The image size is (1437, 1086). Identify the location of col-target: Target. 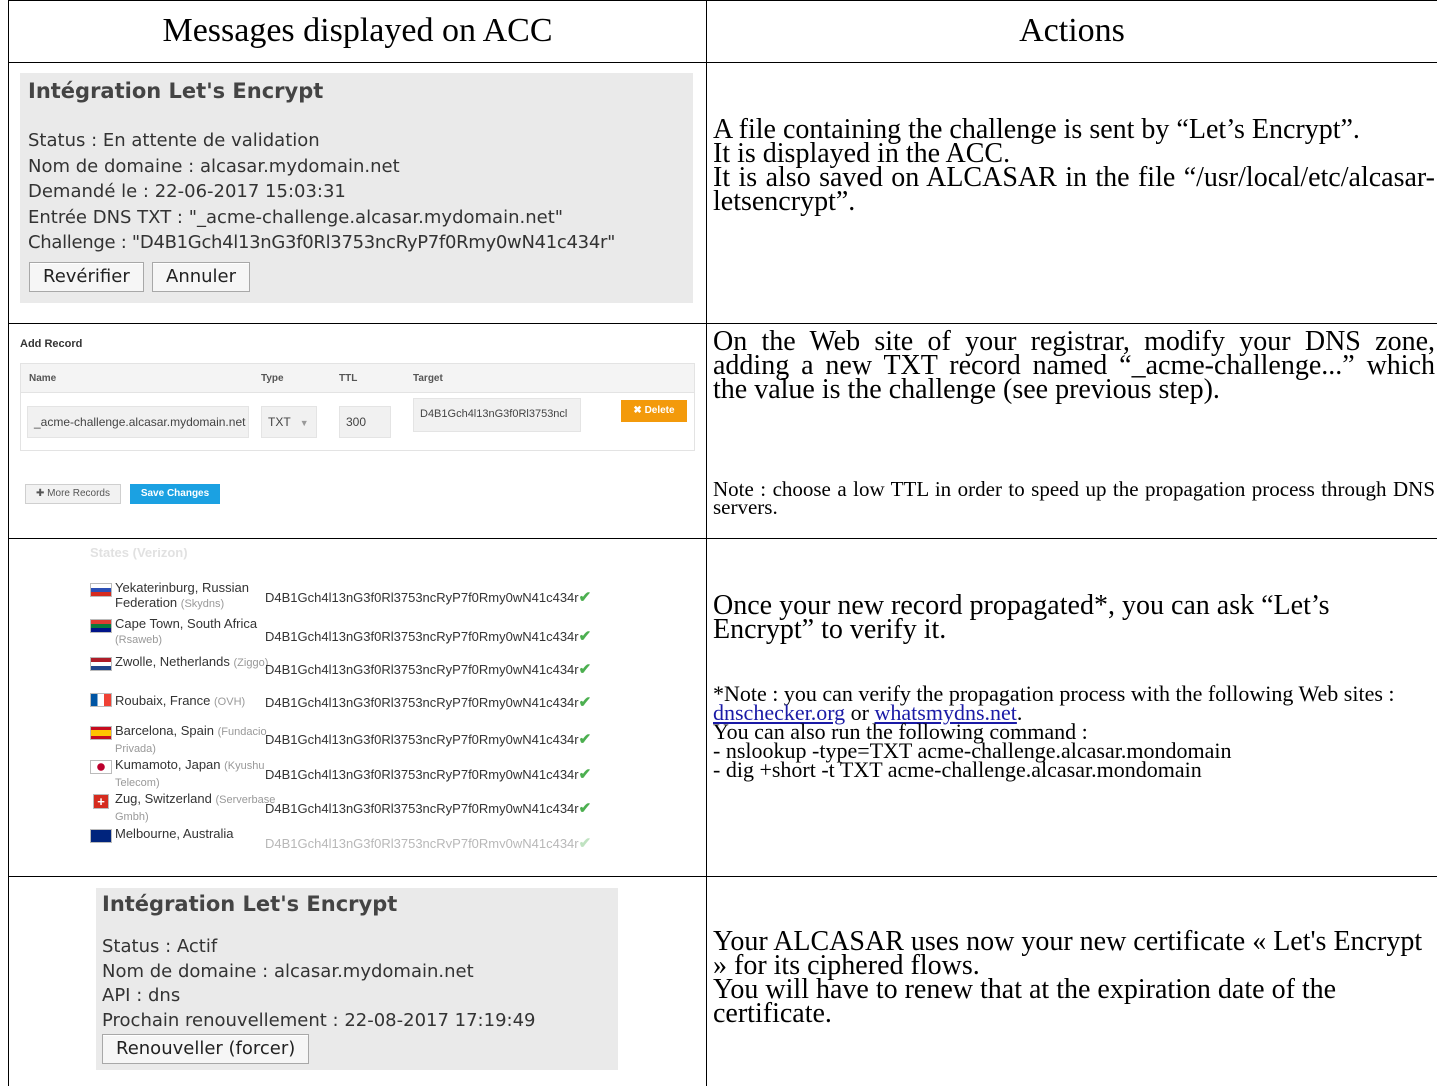
(428, 378).